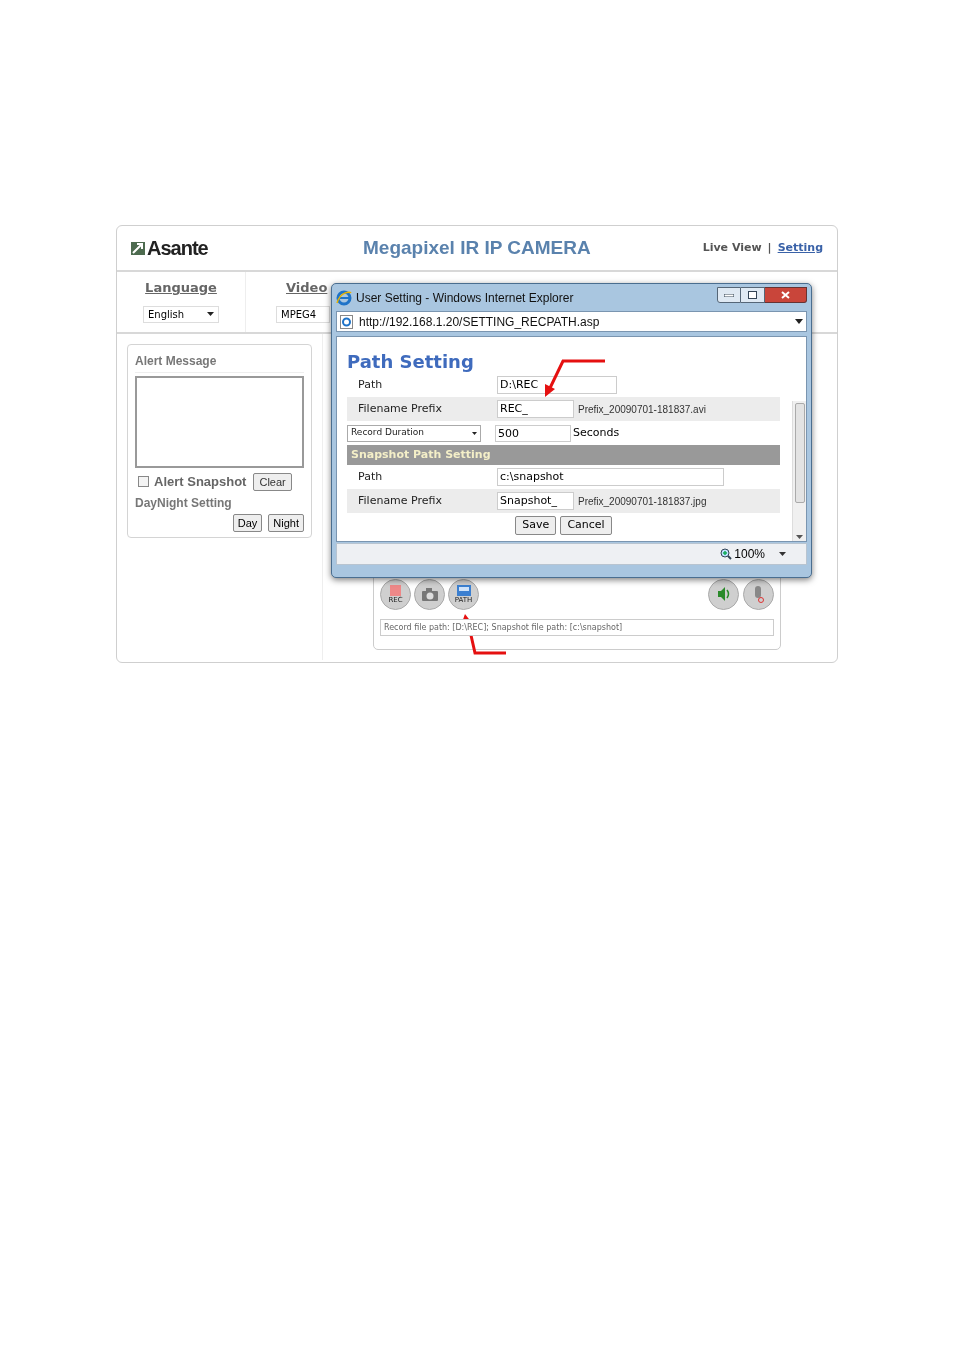 The height and width of the screenshot is (1350, 954). Describe the element at coordinates (610, 477) in the screenshot. I see `input-field: c:\snapshot` at that location.